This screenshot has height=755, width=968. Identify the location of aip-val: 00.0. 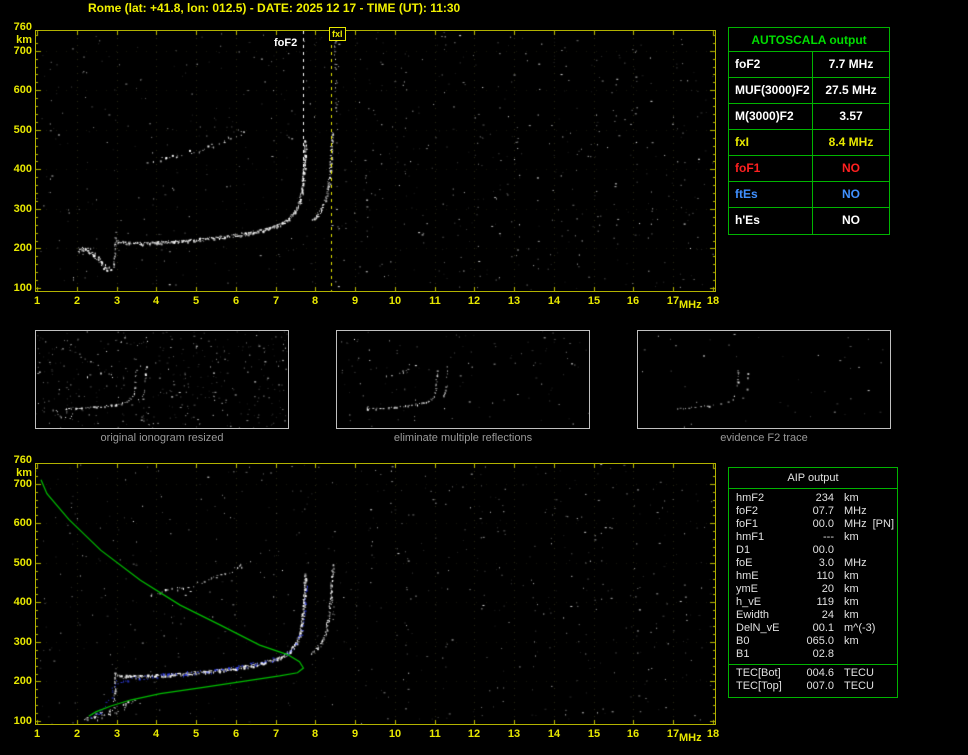
(823, 524).